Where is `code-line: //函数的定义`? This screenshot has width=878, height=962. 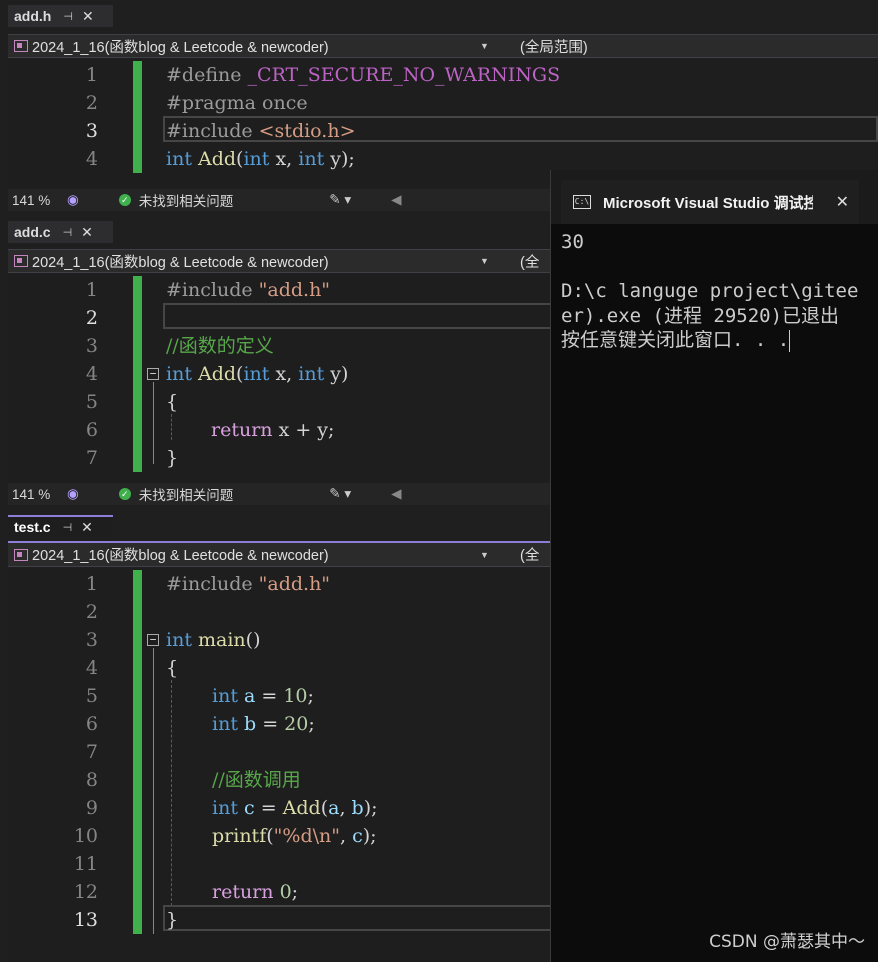 code-line: //函数的定义 is located at coordinates (220, 346).